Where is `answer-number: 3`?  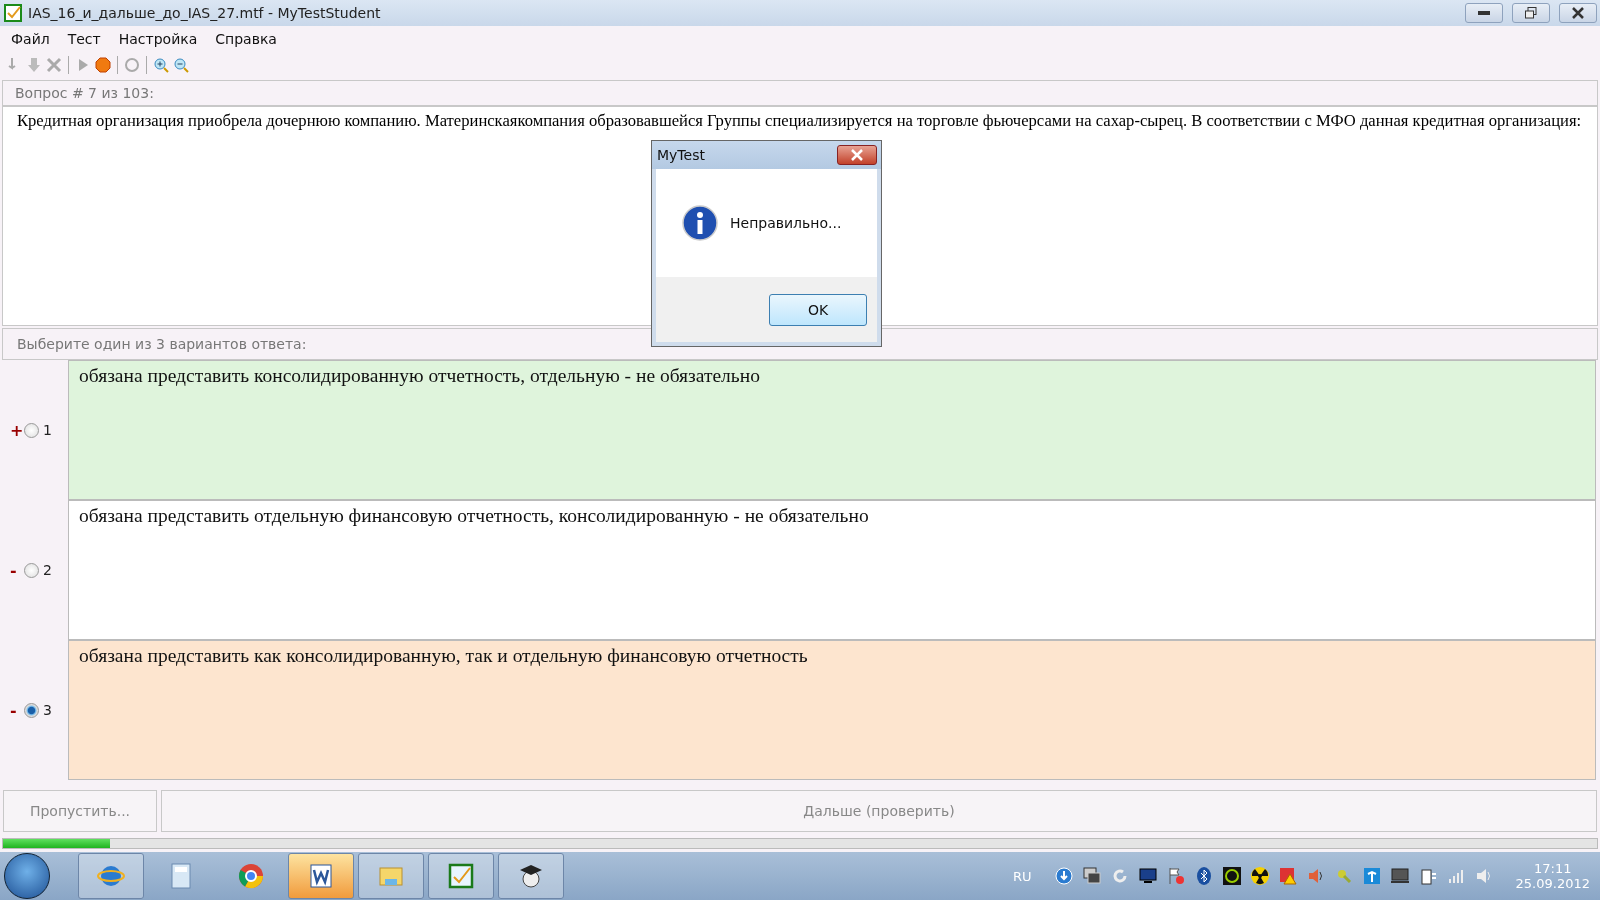 answer-number: 3 is located at coordinates (47, 710).